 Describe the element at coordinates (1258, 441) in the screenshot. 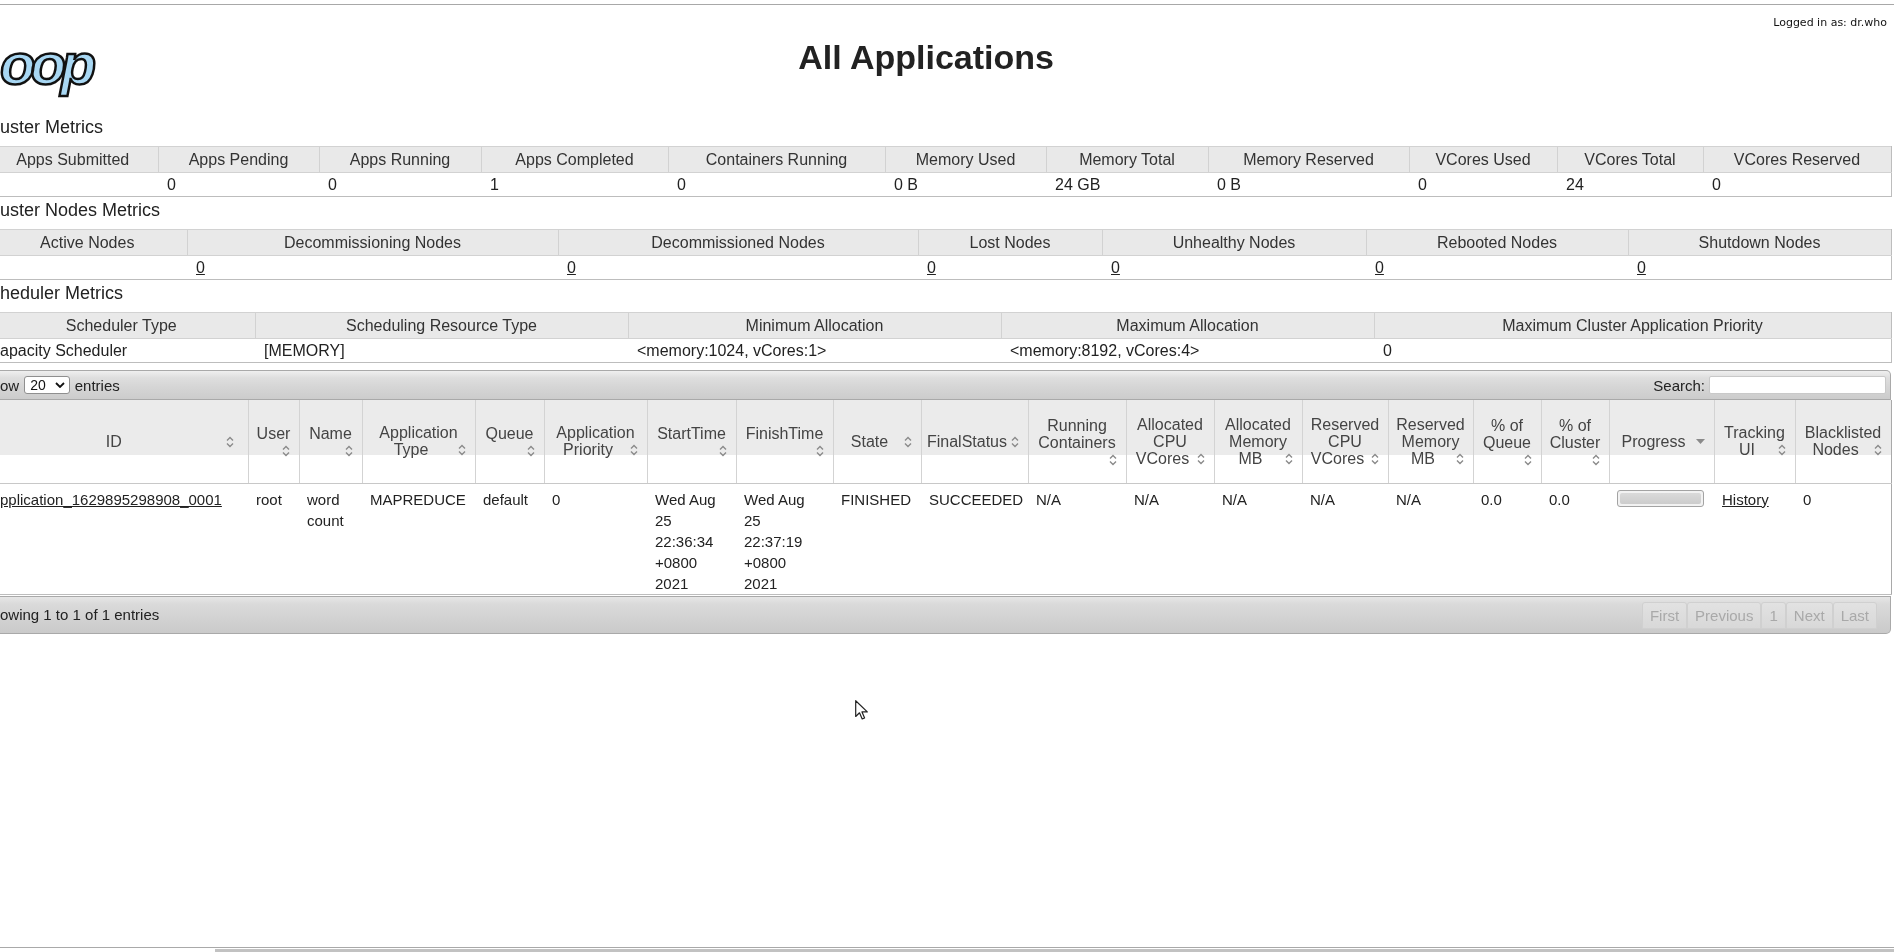

I see `column-header: Allocated Memory MB` at that location.